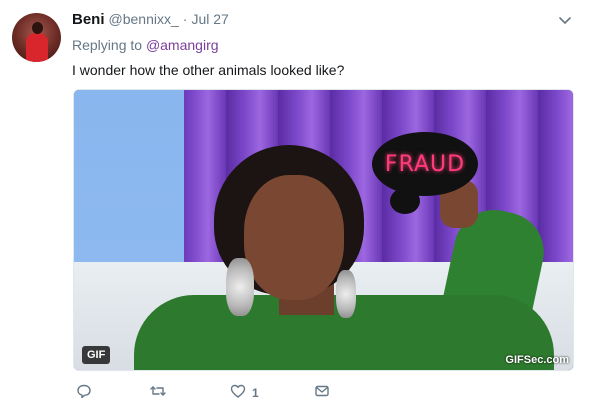 The width and height of the screenshot is (601, 407). I want to click on avatar-figure-head, so click(37, 28).